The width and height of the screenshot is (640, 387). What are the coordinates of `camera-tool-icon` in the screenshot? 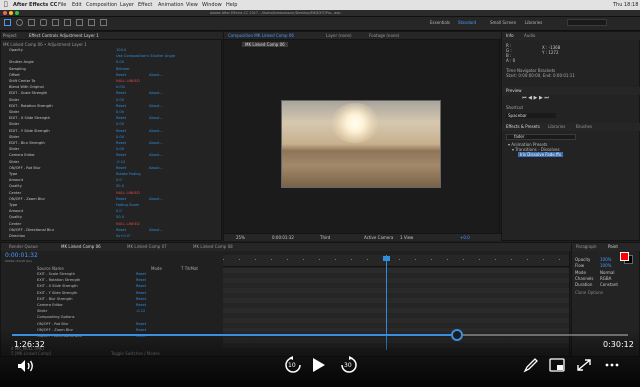 It's located at (55, 22).